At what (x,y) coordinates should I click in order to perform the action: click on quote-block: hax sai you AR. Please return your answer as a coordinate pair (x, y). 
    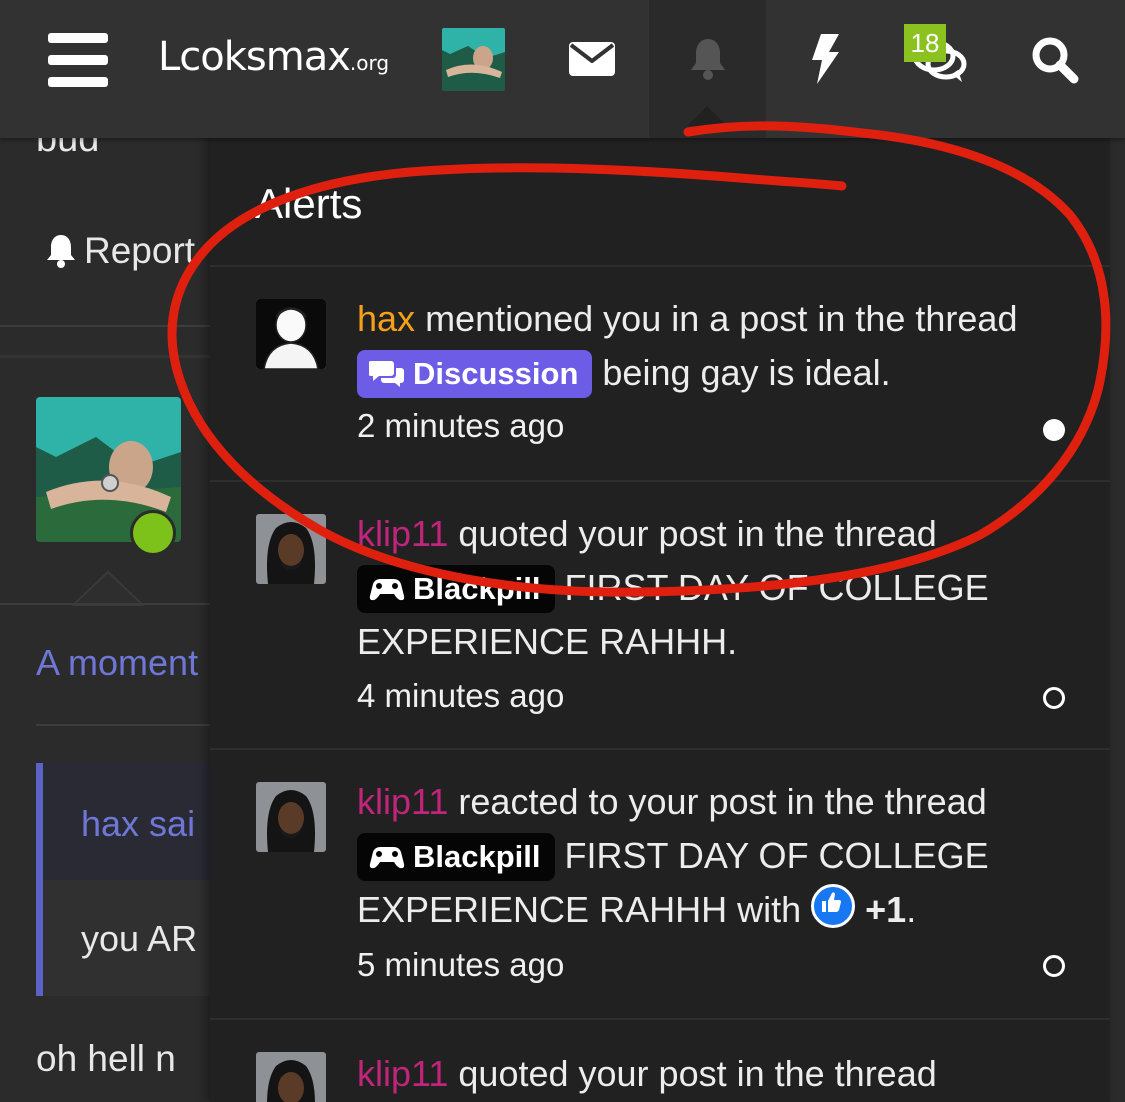
    Looking at the image, I should click on (126, 879).